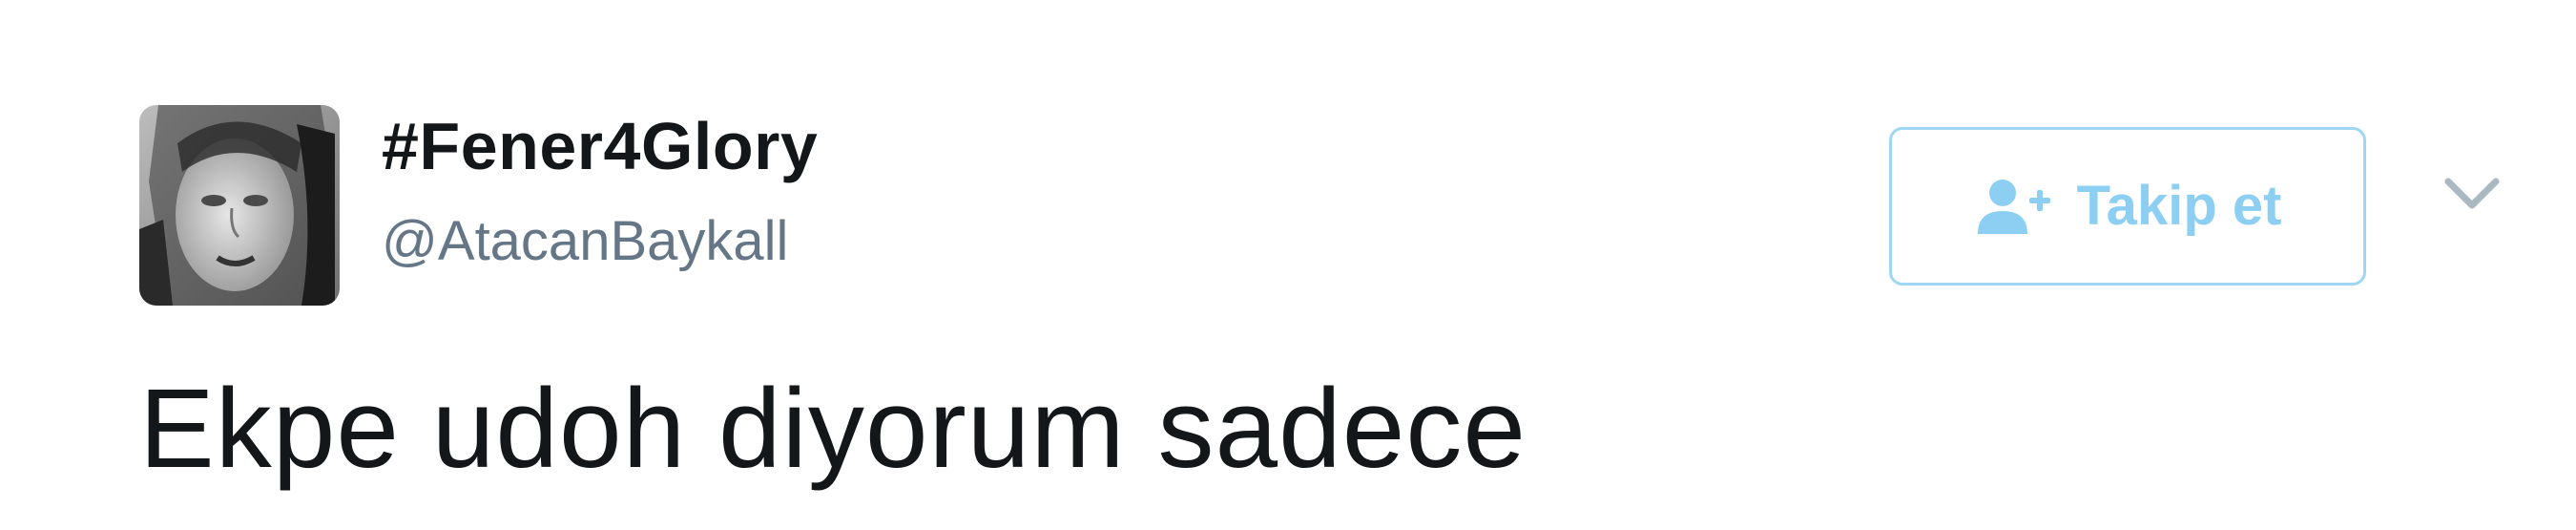  Describe the element at coordinates (585, 242) in the screenshot. I see `user-handle: @AtacanBaykall` at that location.